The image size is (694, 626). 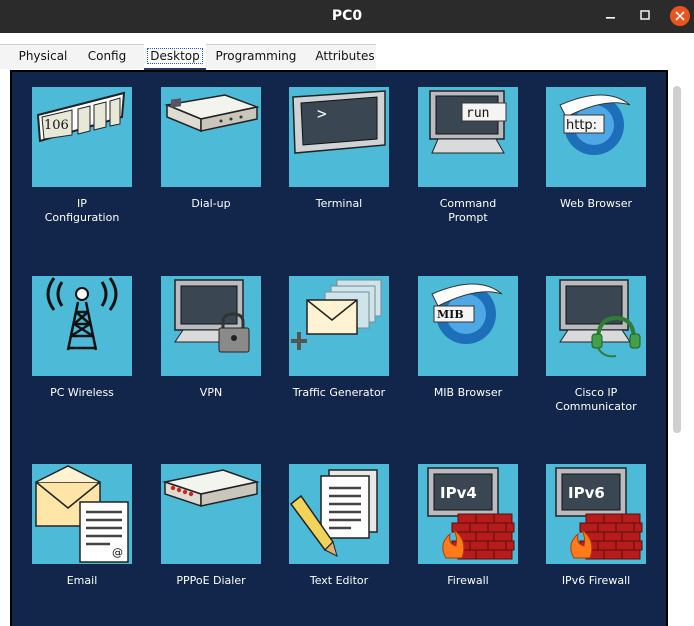 What do you see at coordinates (477, 113) in the screenshot?
I see `svg-text: run` at bounding box center [477, 113].